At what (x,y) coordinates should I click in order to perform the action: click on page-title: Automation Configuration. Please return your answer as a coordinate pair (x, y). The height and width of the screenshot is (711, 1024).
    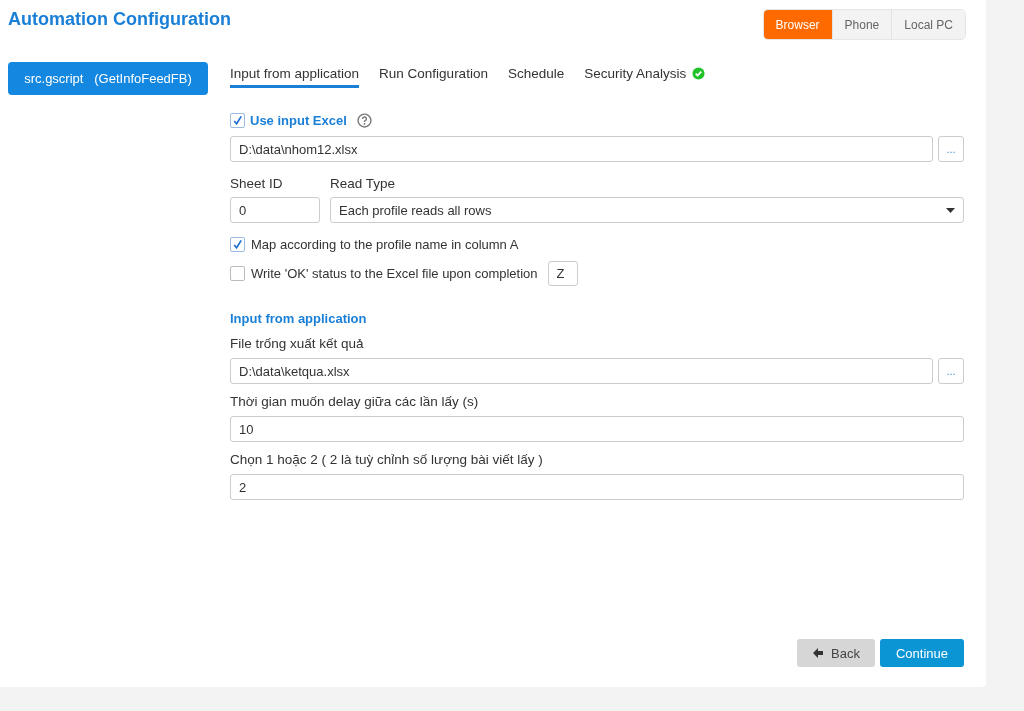
    Looking at the image, I should click on (119, 20).